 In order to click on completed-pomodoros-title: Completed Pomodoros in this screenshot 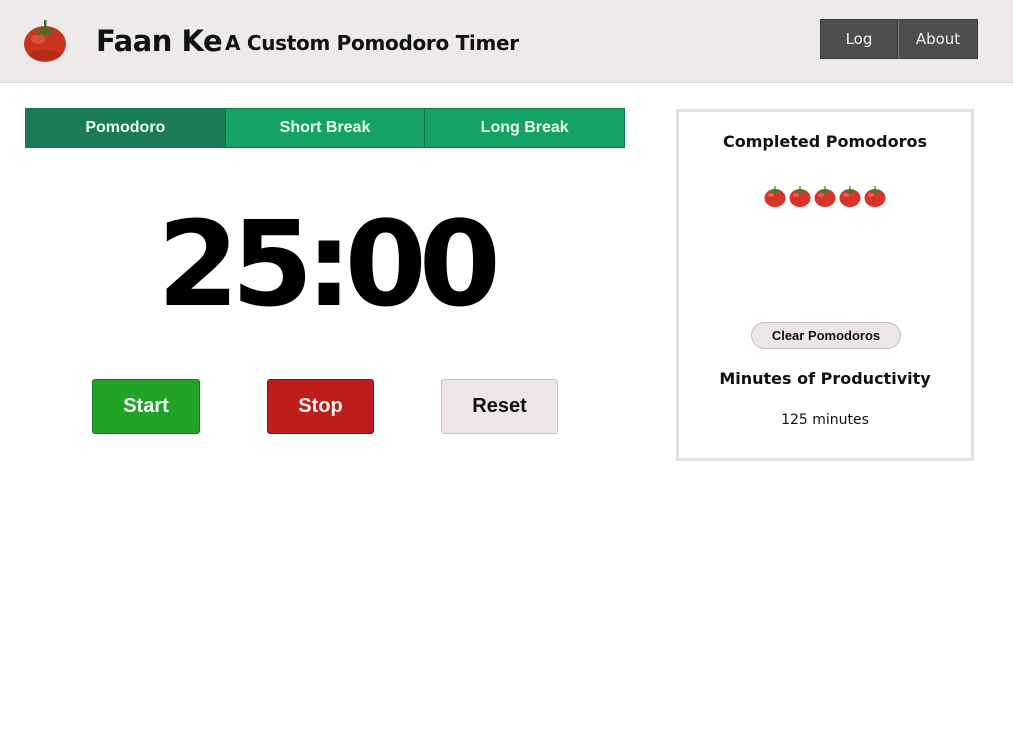, I will do `click(825, 141)`.